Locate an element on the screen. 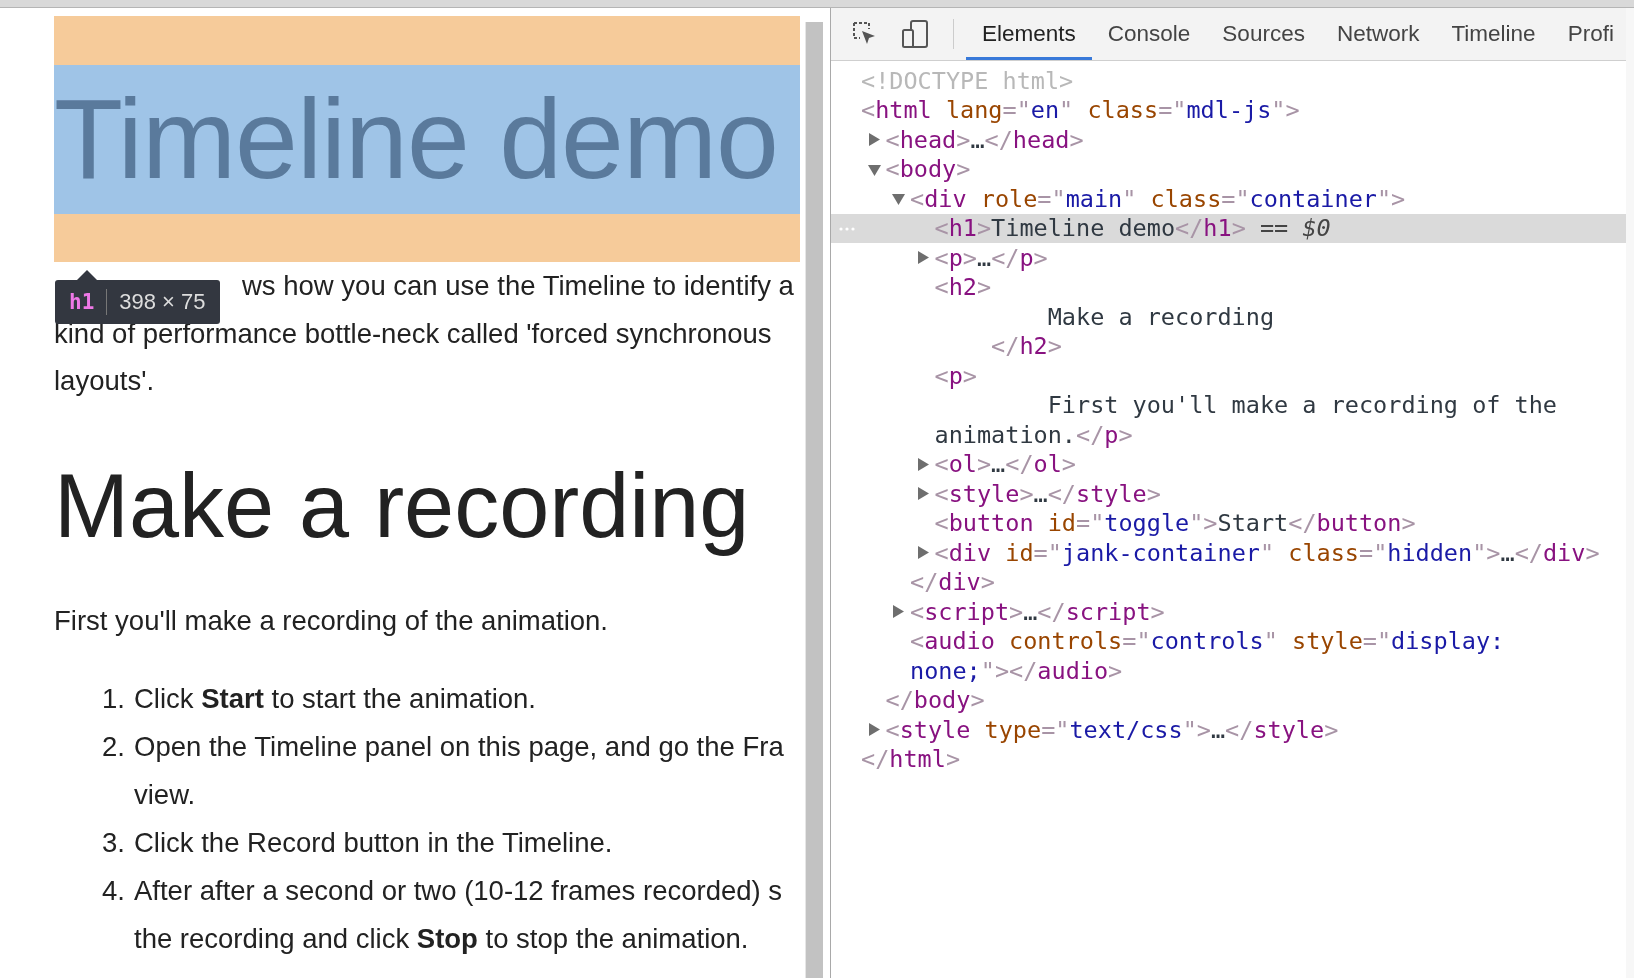  tag-label: h1 is located at coordinates (82, 302).